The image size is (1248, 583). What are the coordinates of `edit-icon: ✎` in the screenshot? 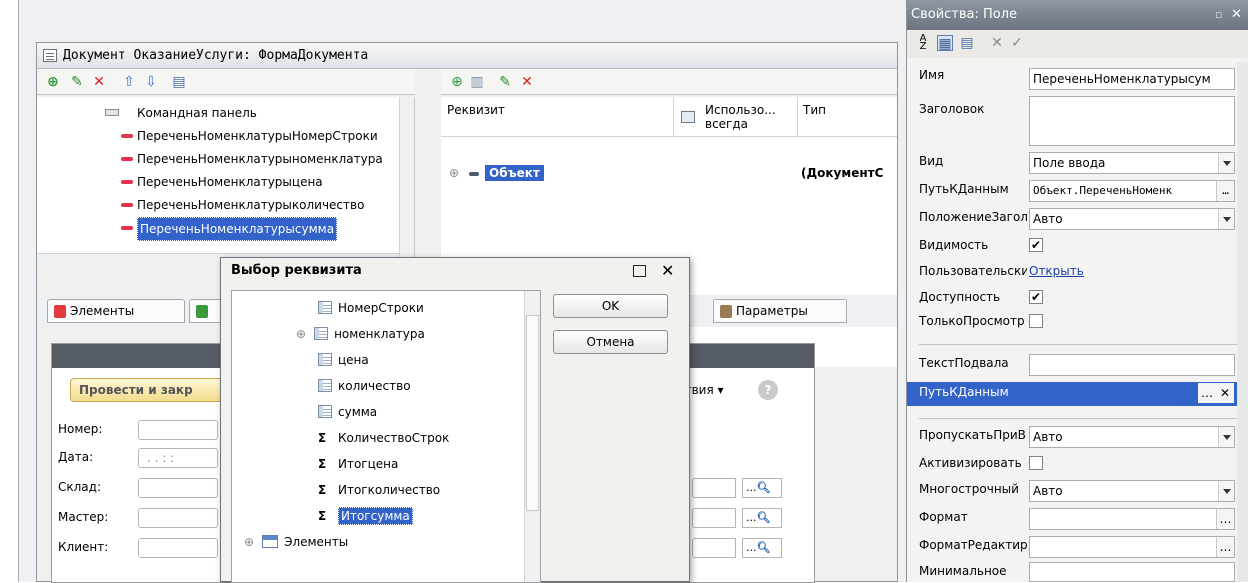 It's located at (77, 82).